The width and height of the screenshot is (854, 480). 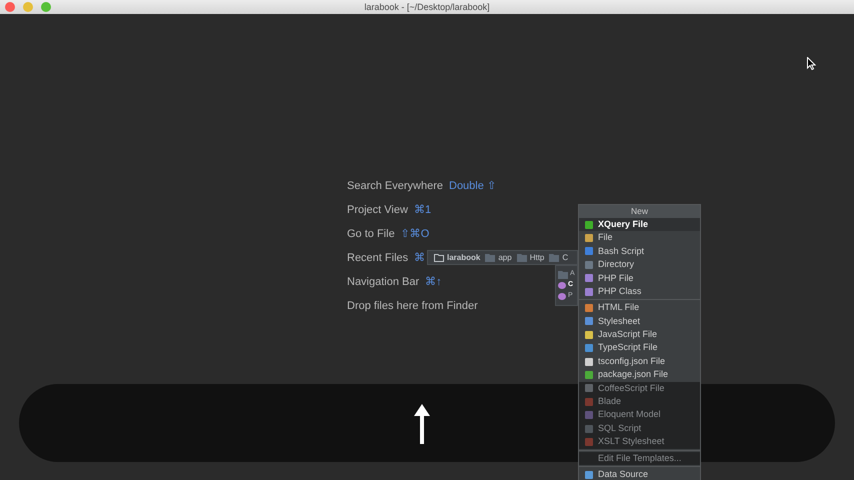 I want to click on menu-item: TypeScript File, so click(x=639, y=348).